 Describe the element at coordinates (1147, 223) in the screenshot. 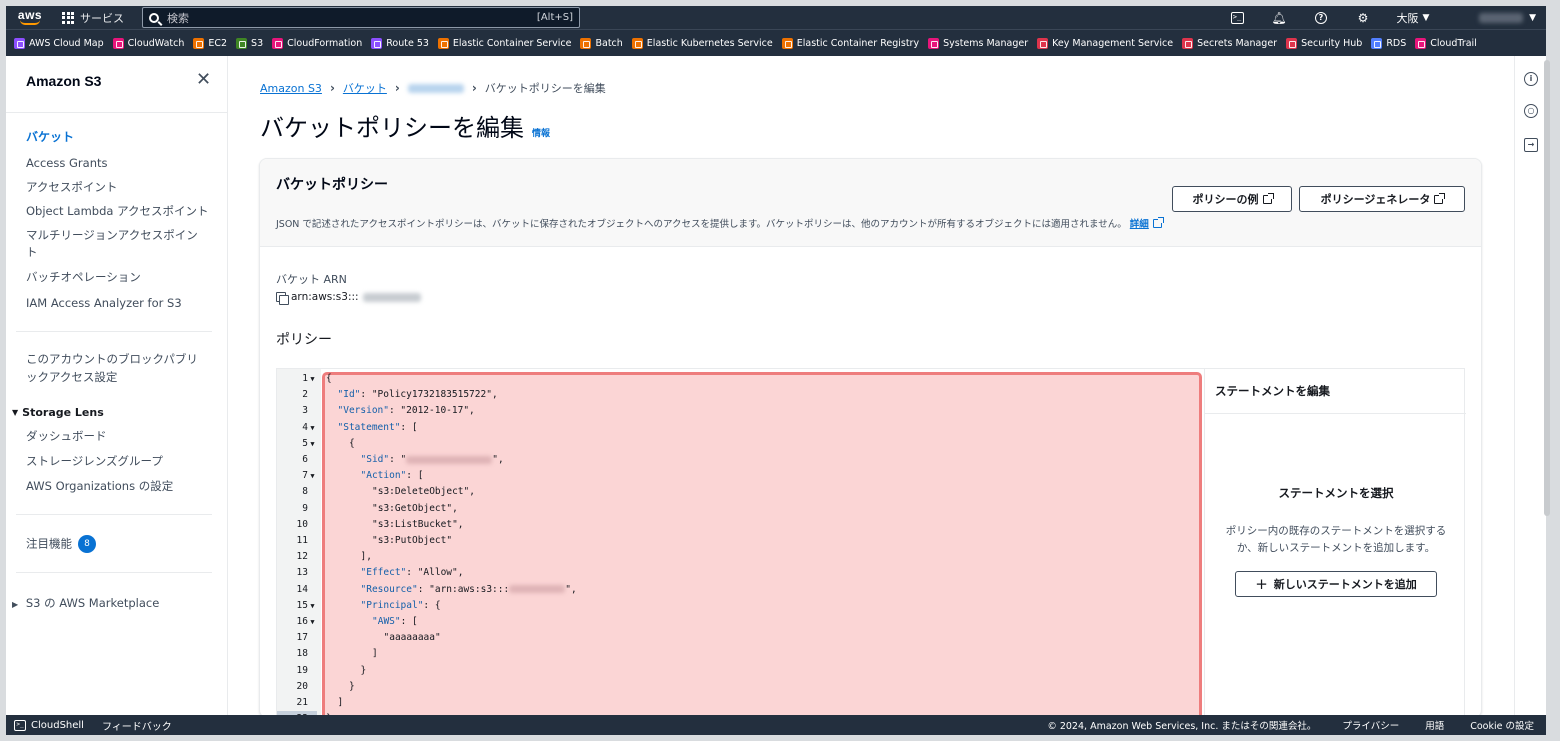

I see `details-link: 詳細` at that location.